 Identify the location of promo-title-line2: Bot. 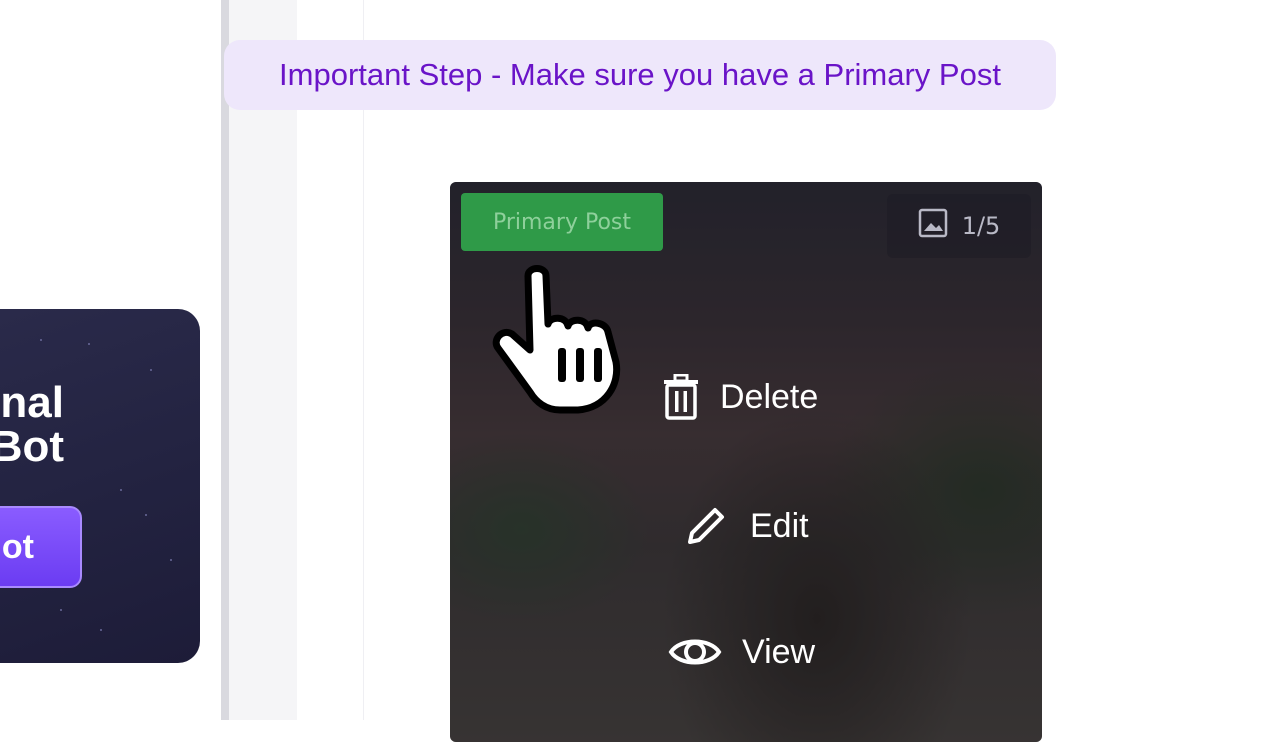
(32, 446).